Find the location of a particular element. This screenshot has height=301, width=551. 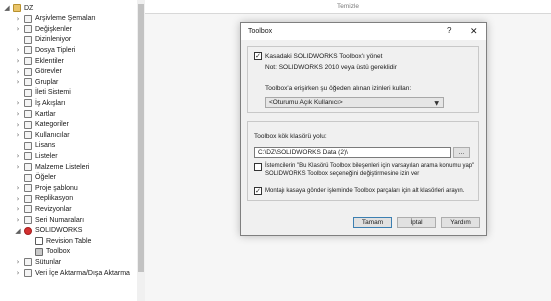

license-icon is located at coordinates (28, 145).